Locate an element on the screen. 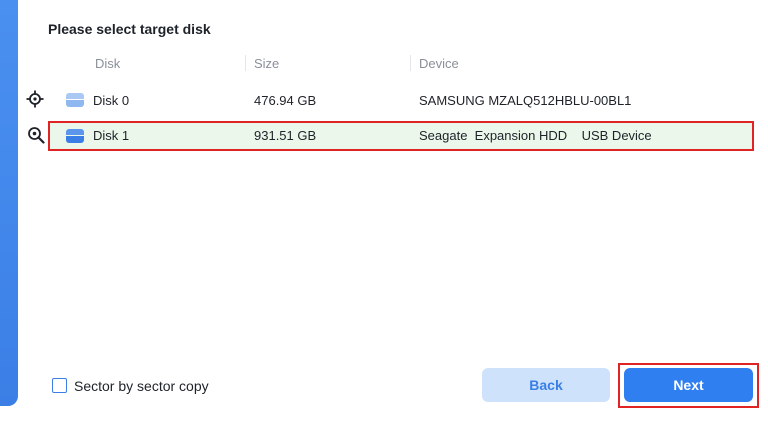 The image size is (768, 426). disk-device: Seagate Expansion HDD USB Device is located at coordinates (535, 135).